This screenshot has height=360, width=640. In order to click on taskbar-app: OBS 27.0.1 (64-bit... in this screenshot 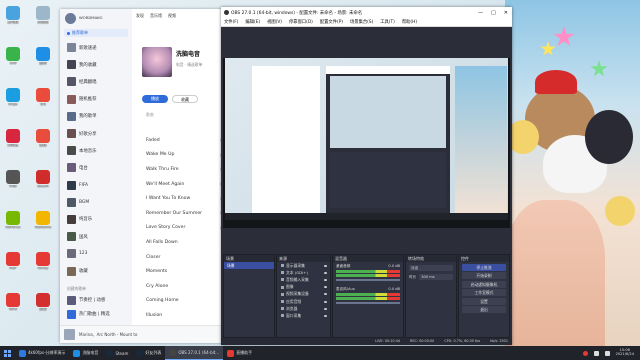, I will do `click(194, 353)`.